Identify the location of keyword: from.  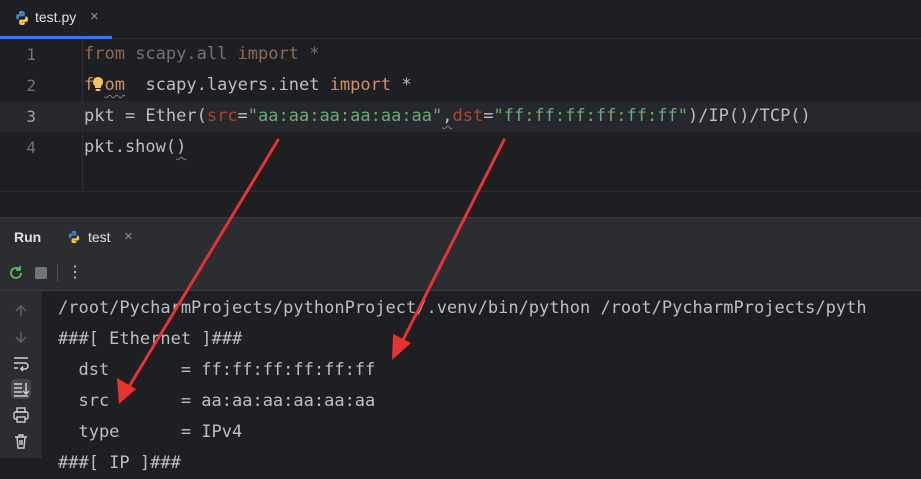
(104, 54).